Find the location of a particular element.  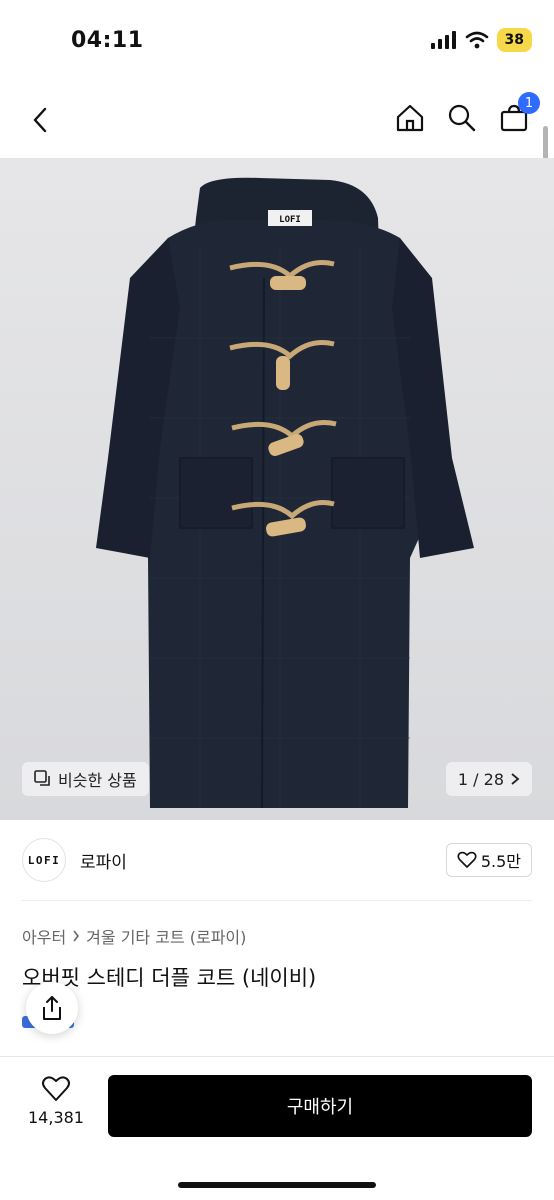

brand-like-button: 5.5만 is located at coordinates (488, 860).